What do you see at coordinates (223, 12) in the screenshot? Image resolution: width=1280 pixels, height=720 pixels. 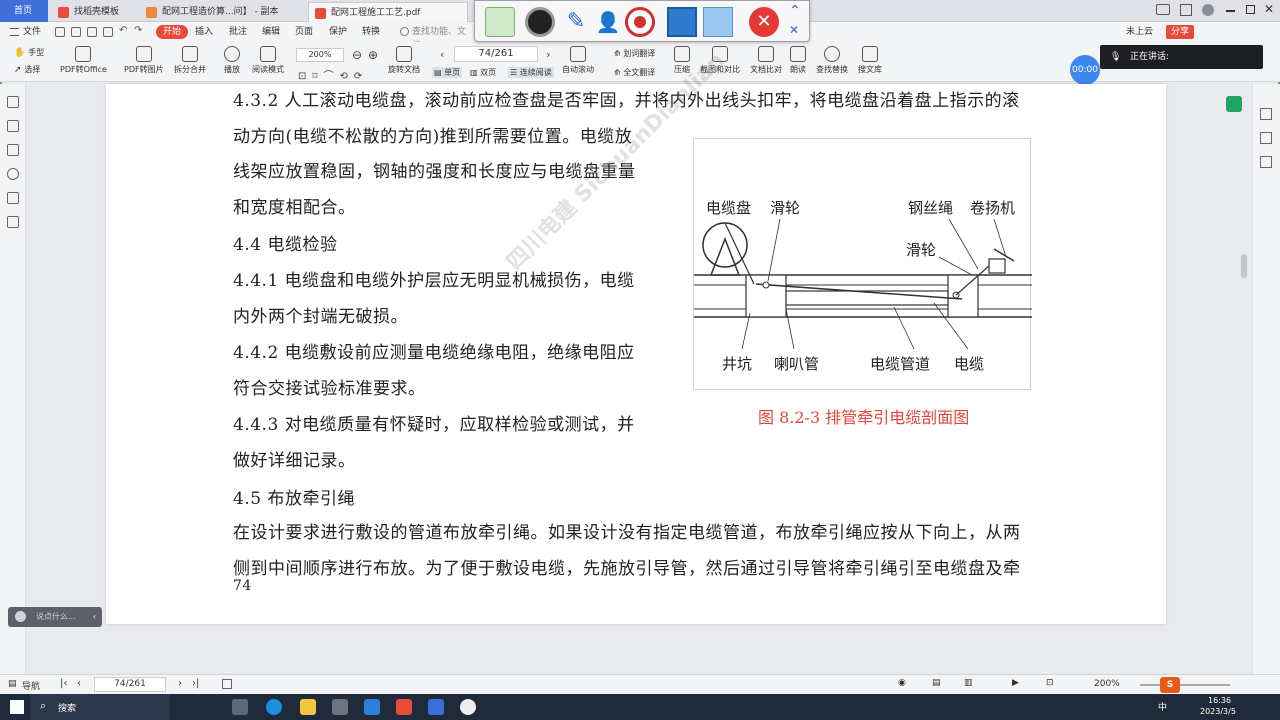 I see `tab-excel-doc: 配网工程造价算...问】 - 副本` at bounding box center [223, 12].